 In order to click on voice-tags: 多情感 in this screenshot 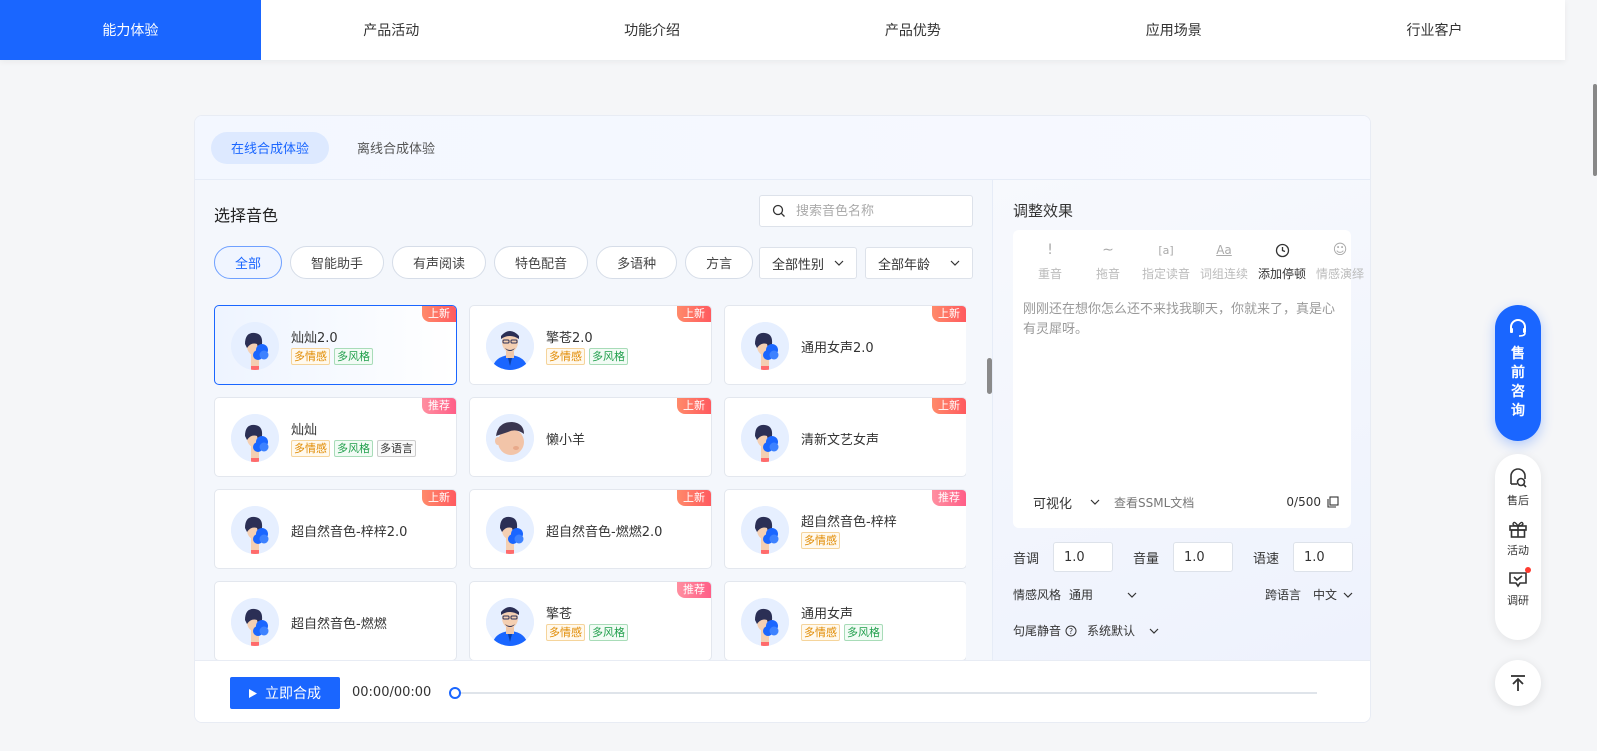, I will do `click(820, 540)`.